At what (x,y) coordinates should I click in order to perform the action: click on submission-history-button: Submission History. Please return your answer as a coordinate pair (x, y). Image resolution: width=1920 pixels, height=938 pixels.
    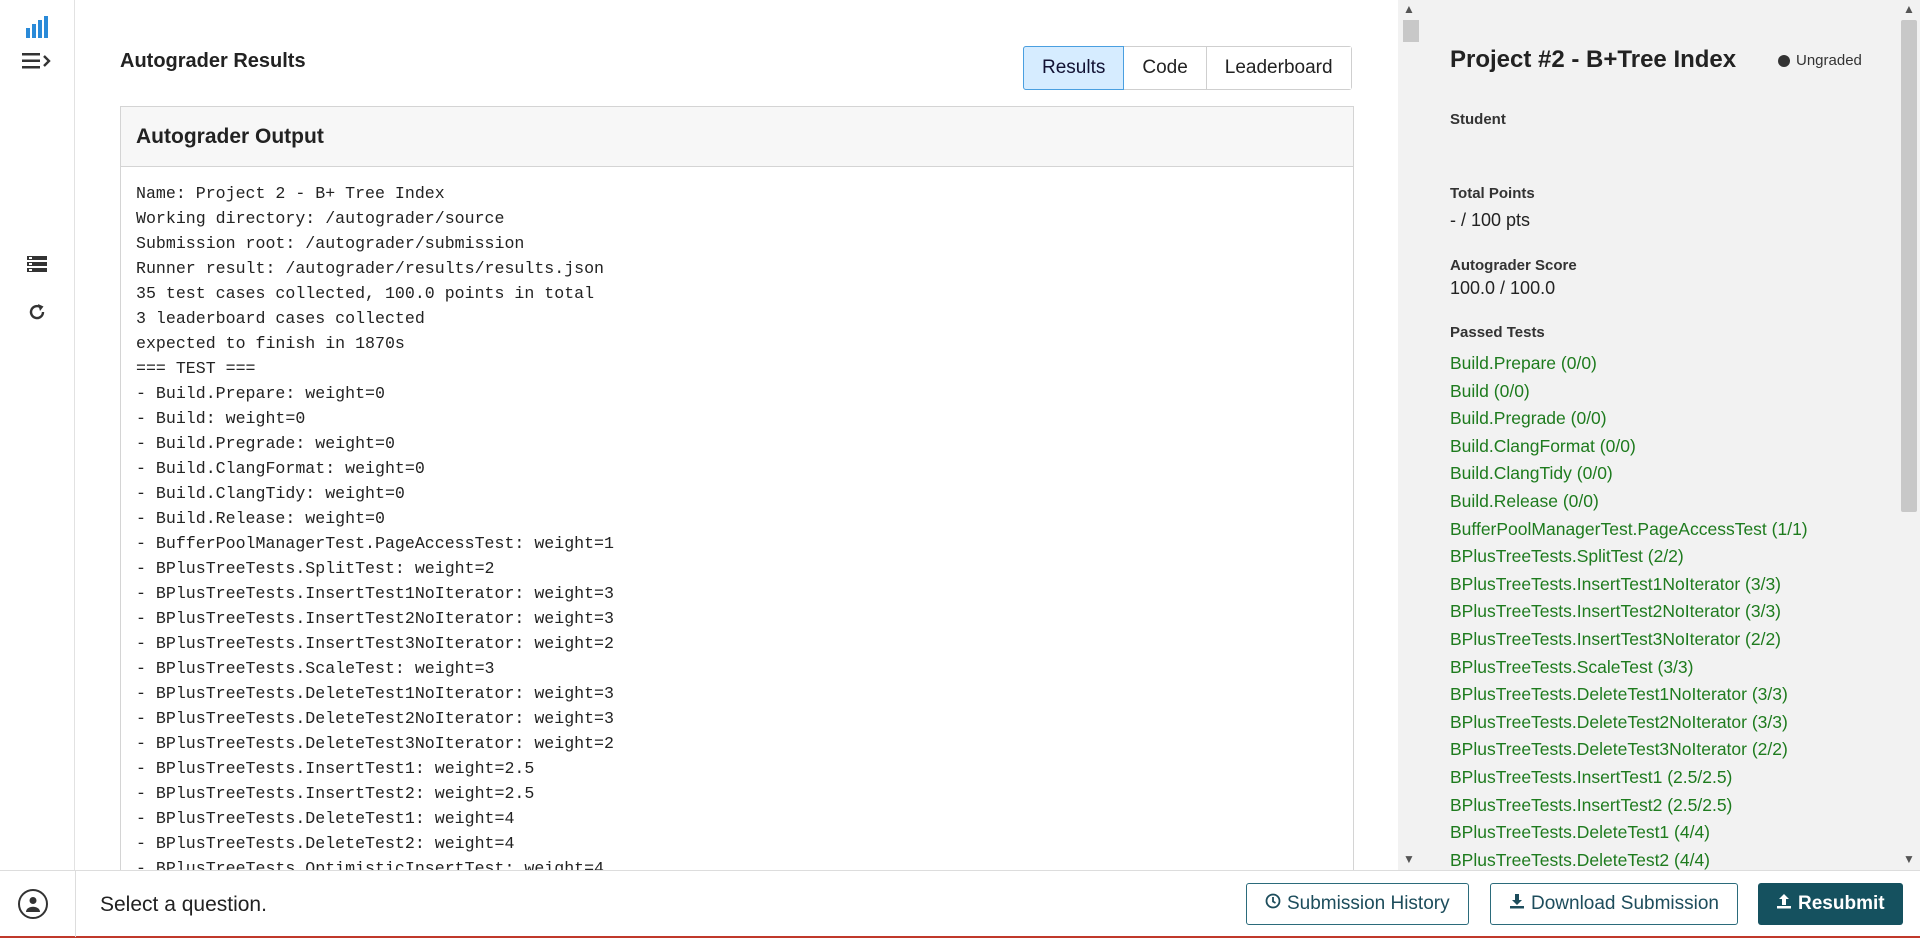
    Looking at the image, I should click on (1357, 904).